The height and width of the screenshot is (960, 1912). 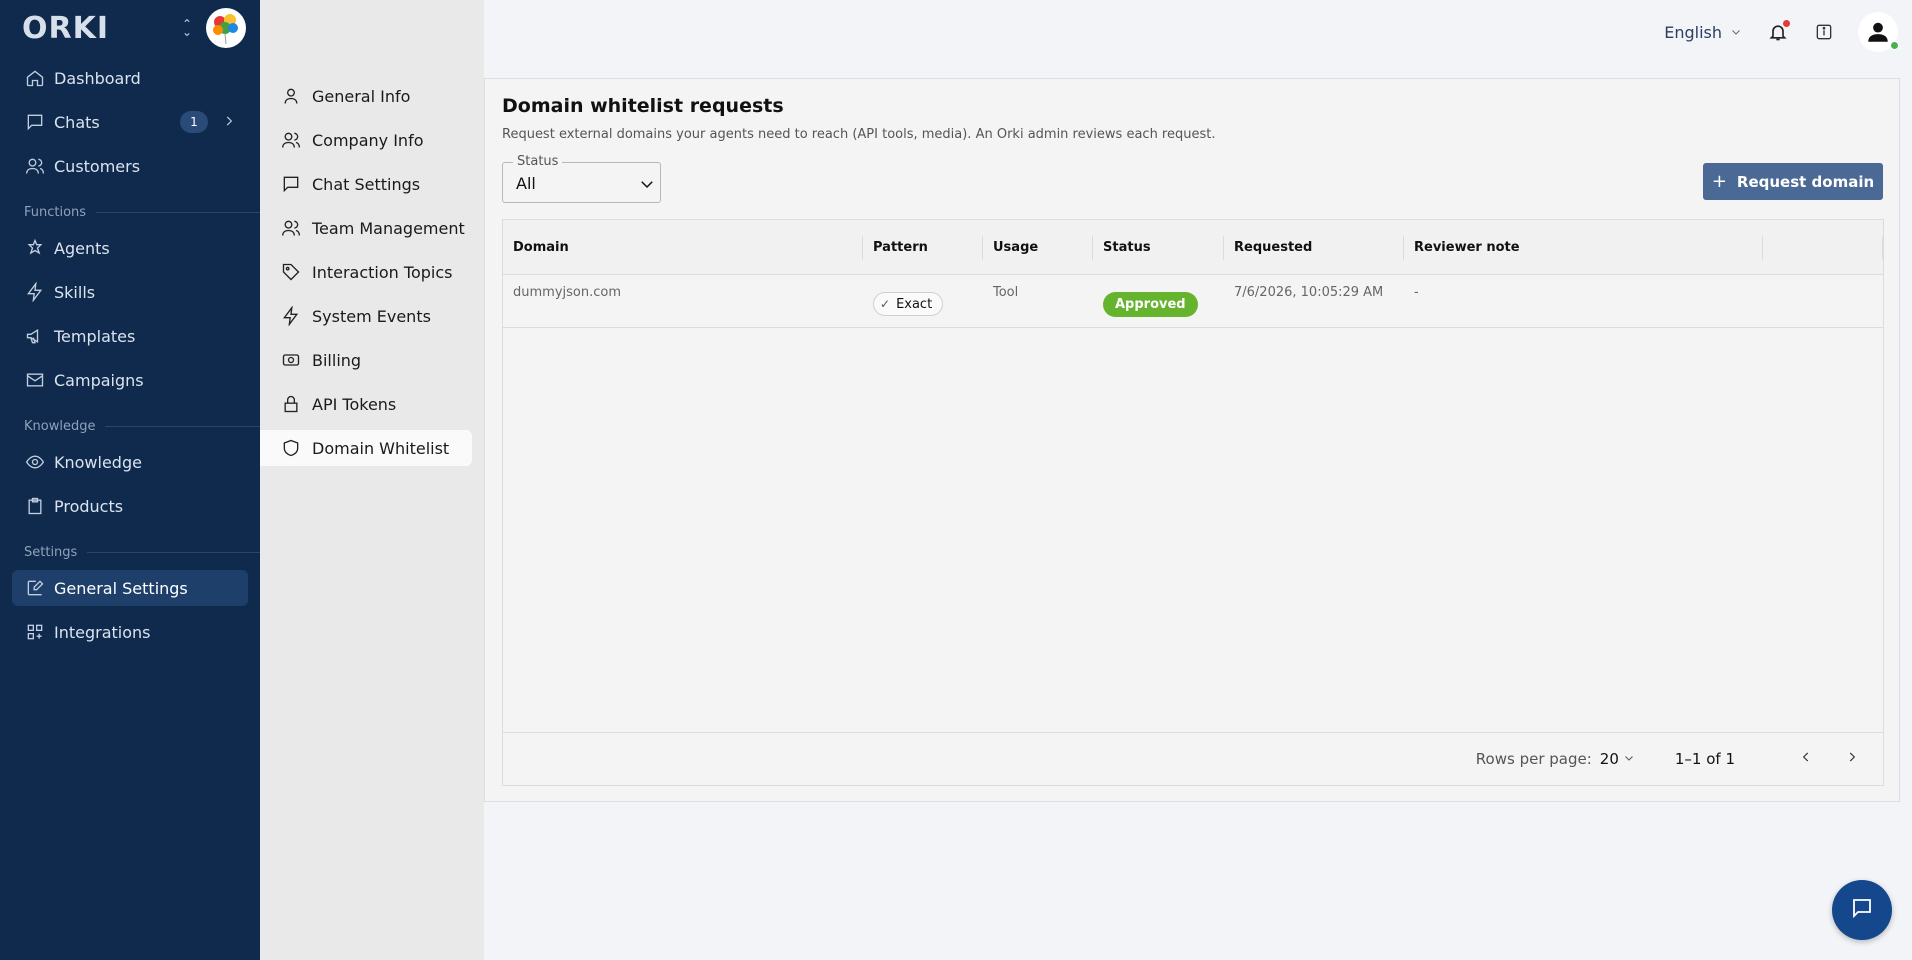 I want to click on column-header-requested: Requested, so click(x=1314, y=247).